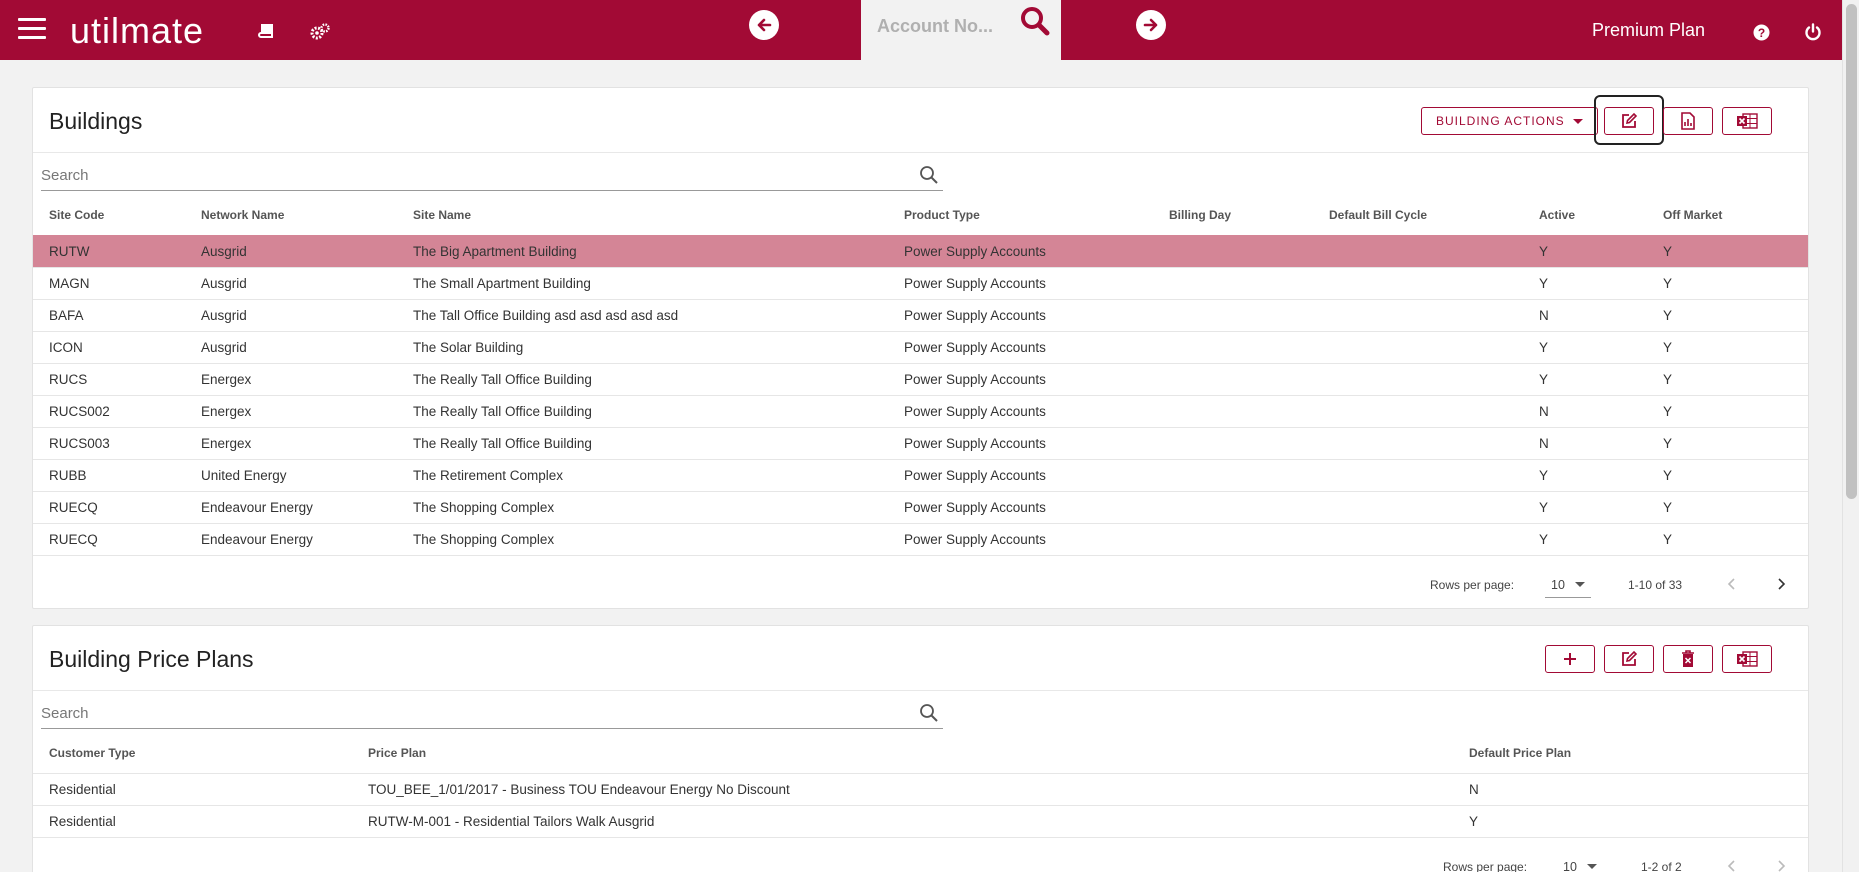  I want to click on page-title: Buildings, so click(96, 121).